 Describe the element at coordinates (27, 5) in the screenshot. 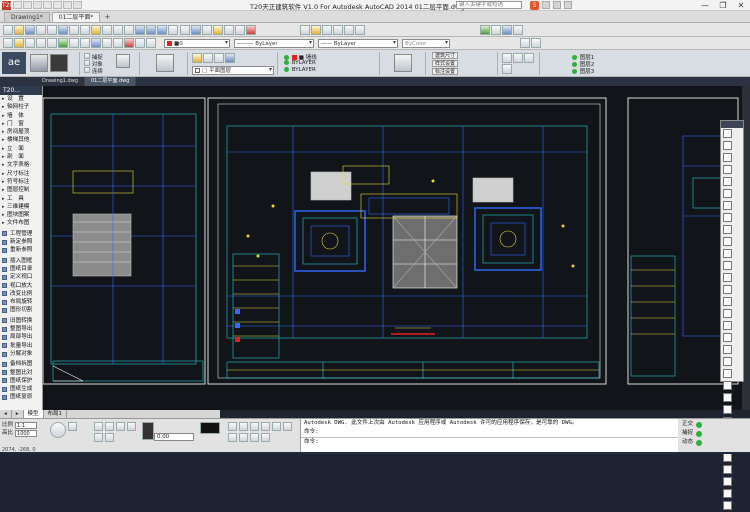

I see `open-icon` at that location.